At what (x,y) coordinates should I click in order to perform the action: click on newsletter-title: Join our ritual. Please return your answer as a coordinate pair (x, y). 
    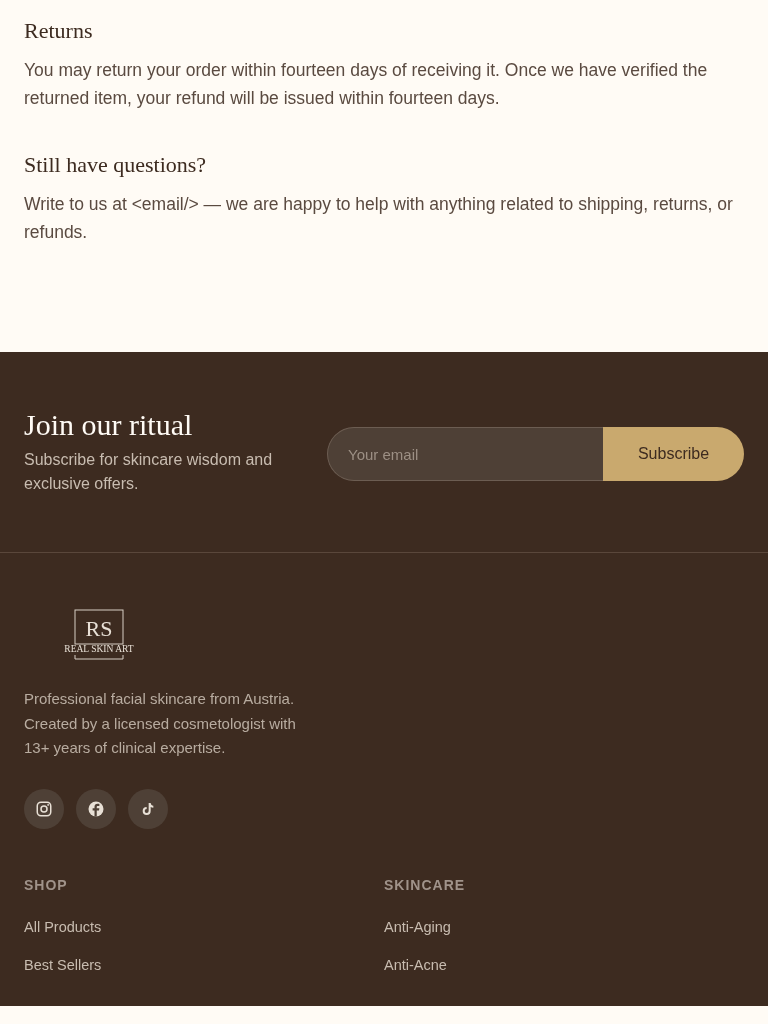
    Looking at the image, I should click on (109, 425).